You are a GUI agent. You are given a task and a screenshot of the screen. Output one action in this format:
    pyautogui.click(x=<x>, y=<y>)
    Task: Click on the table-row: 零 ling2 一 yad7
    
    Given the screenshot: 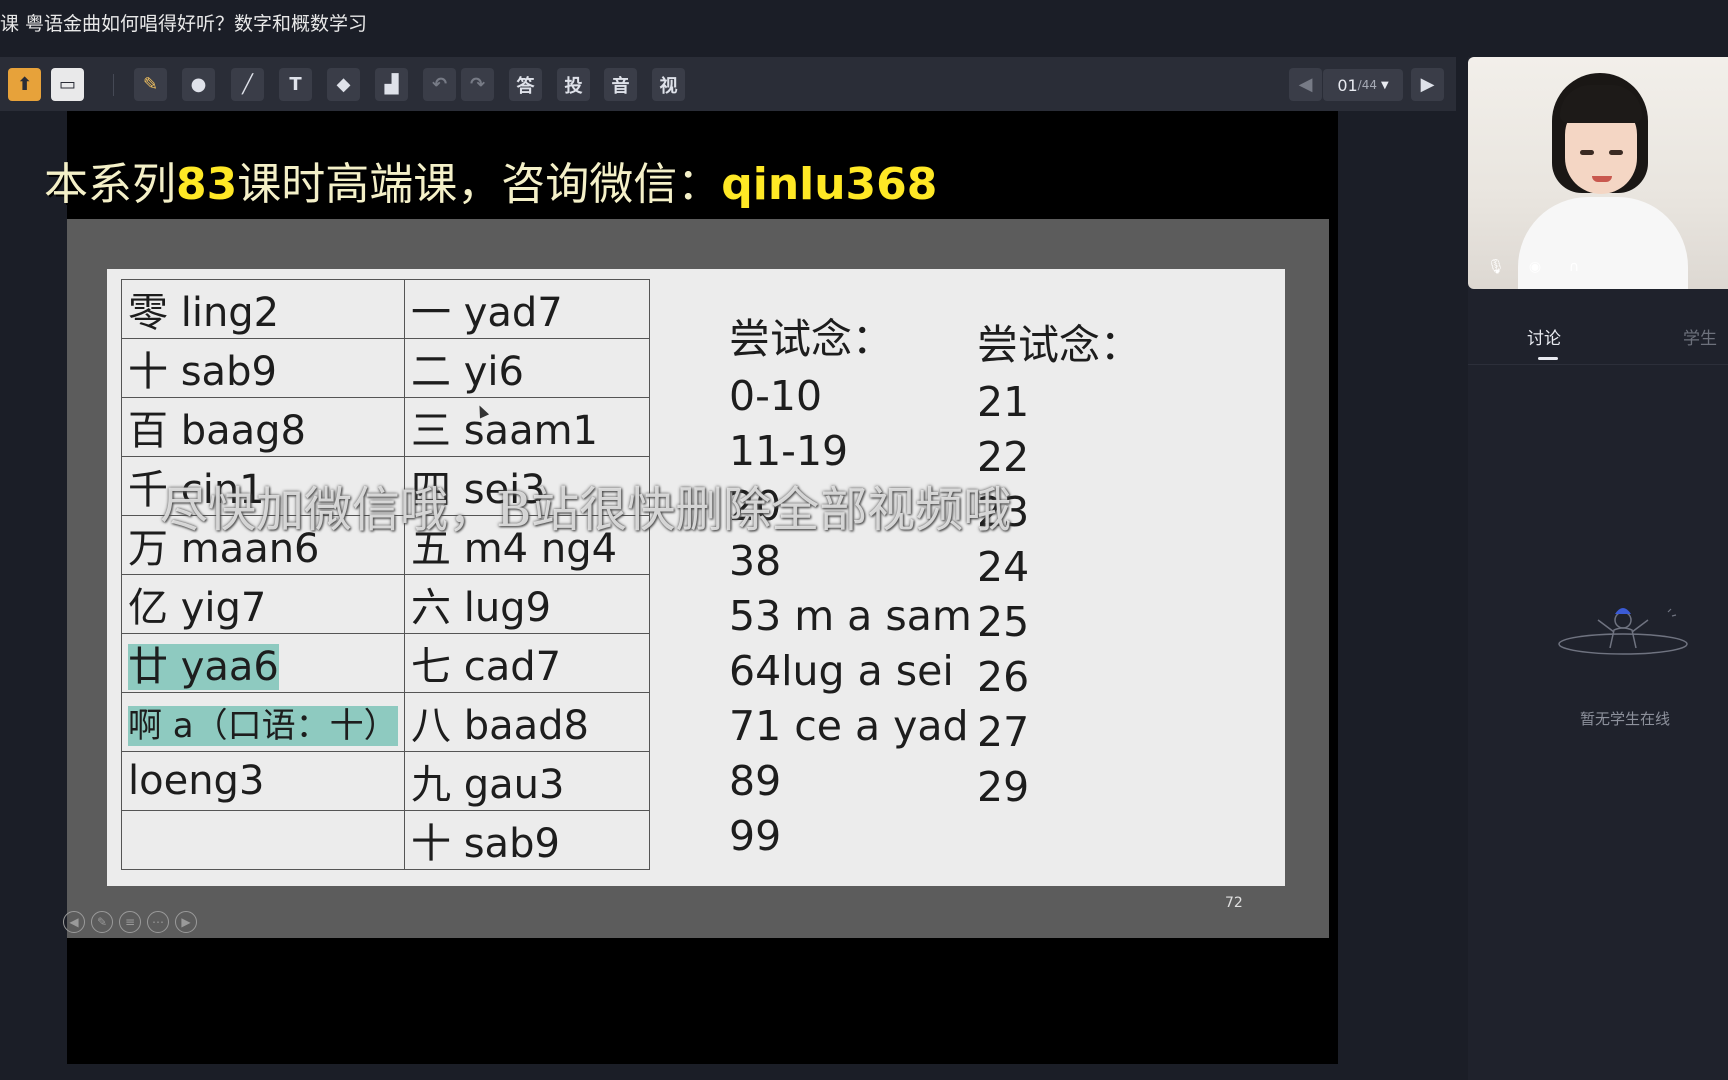 What is the action you would take?
    pyautogui.click(x=385, y=309)
    